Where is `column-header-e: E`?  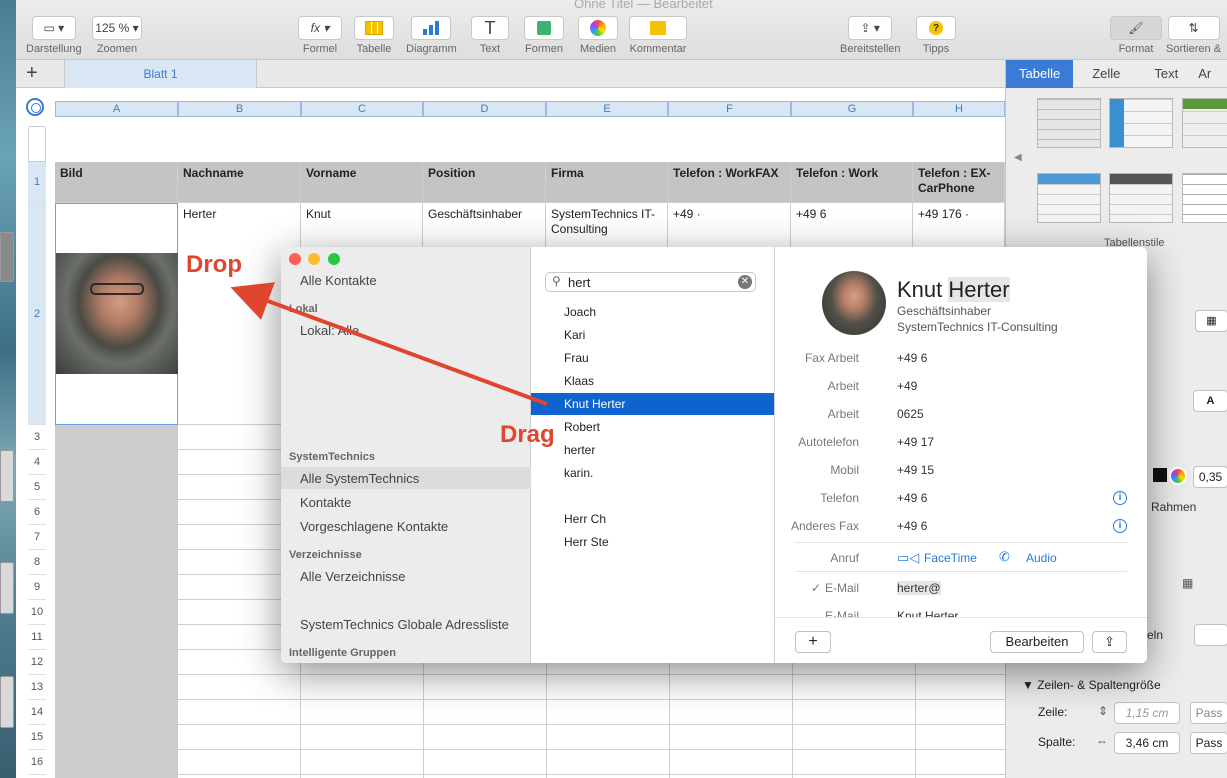 column-header-e: E is located at coordinates (607, 109).